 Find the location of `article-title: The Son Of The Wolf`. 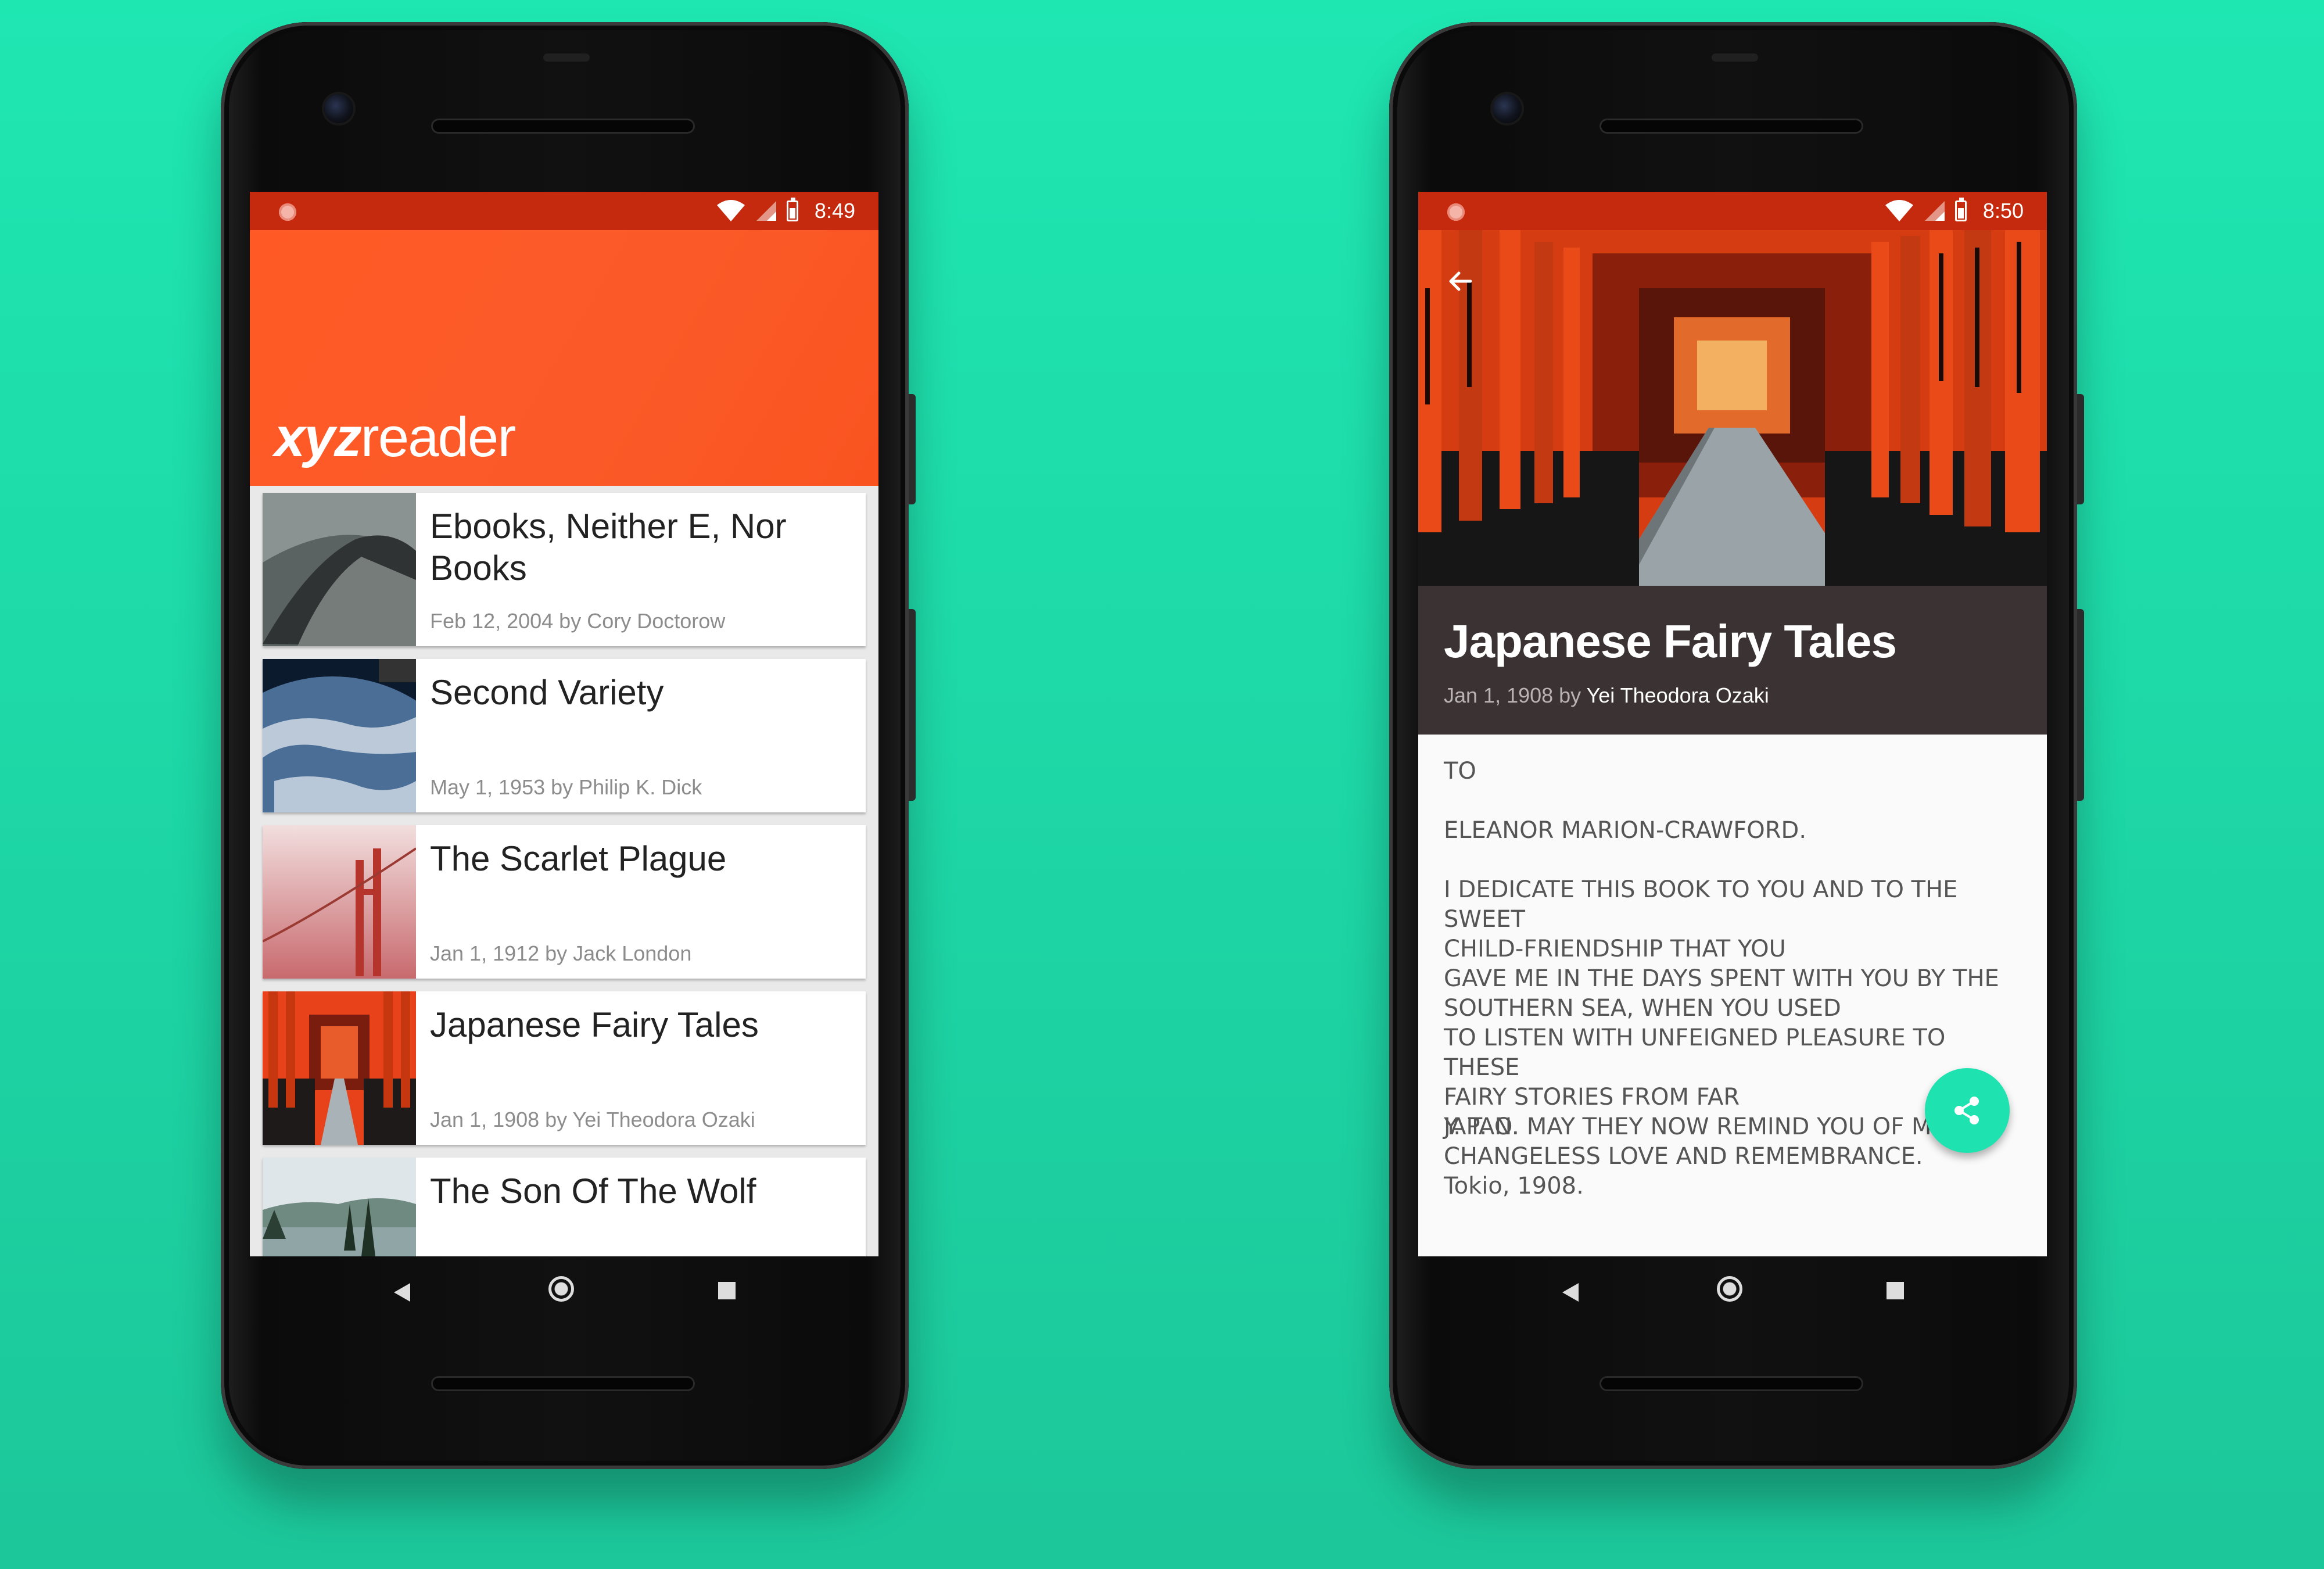

article-title: The Son Of The Wolf is located at coordinates (593, 1191).